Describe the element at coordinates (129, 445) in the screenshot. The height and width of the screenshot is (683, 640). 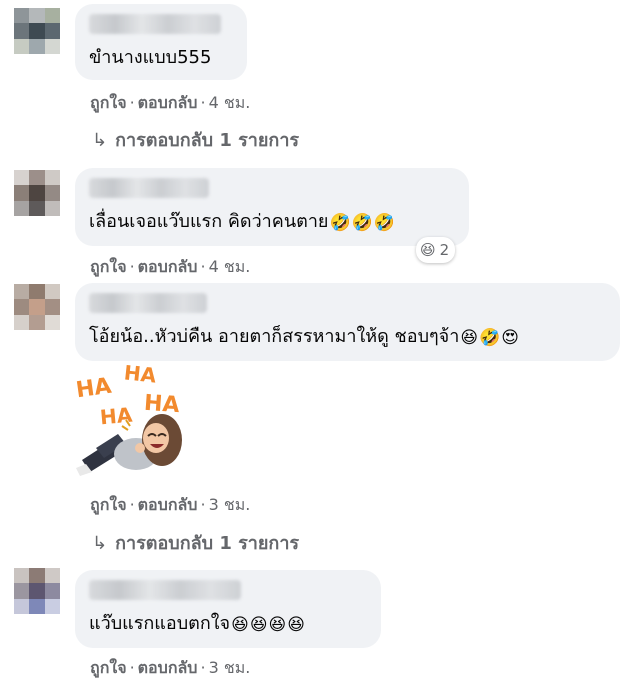
I see `laughing-avatar-icon` at that location.